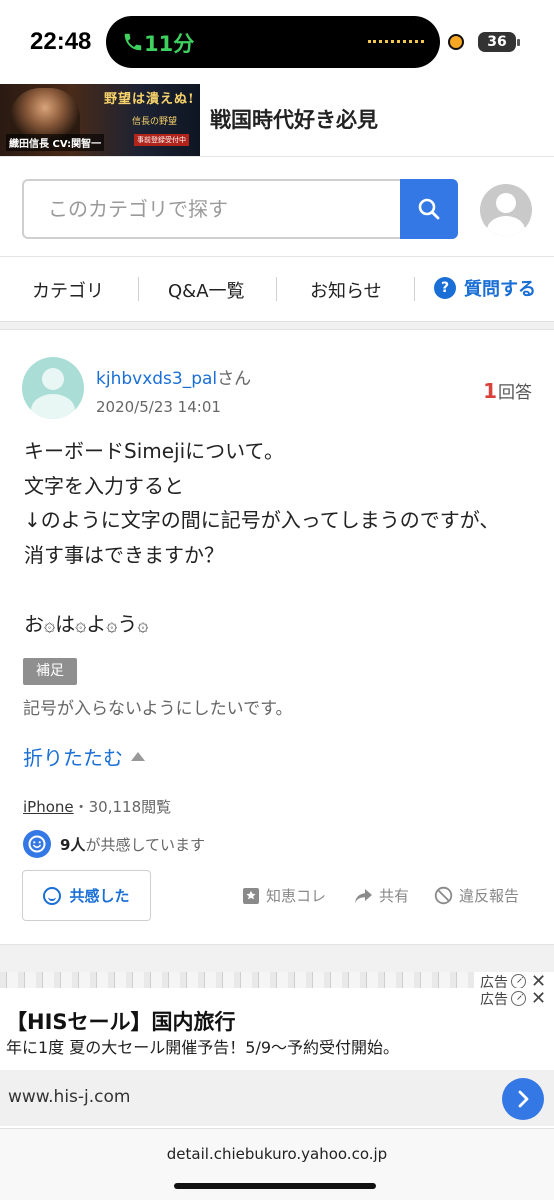 The width and height of the screenshot is (554, 1200). I want to click on collapse-toggle: 折りたたむ, so click(84, 756).